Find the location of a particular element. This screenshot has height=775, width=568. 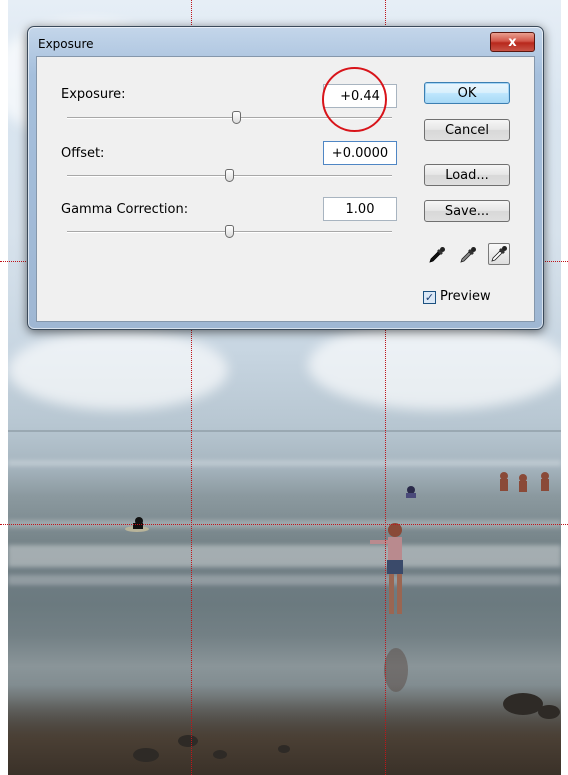

preview-label: Preview is located at coordinates (465, 296).